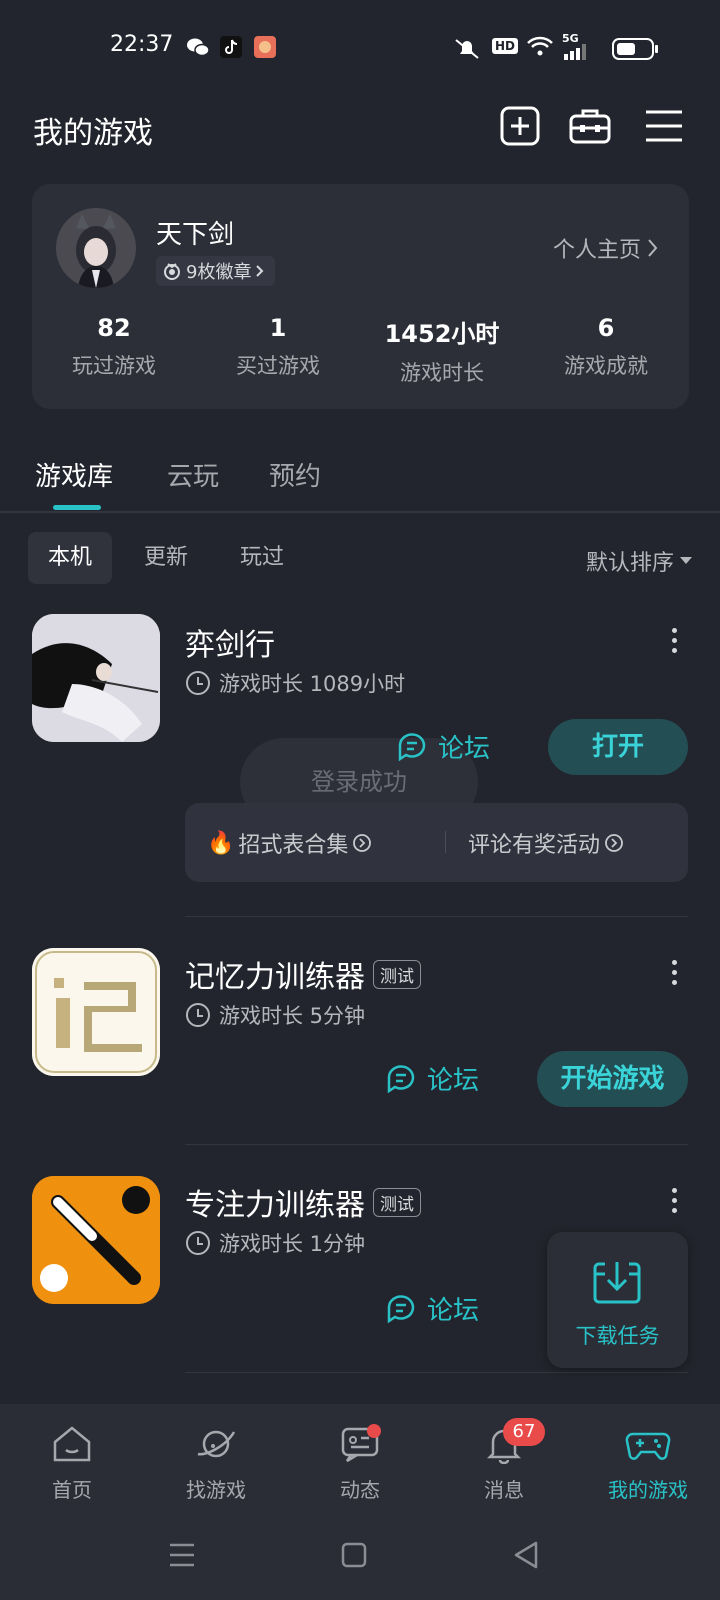  I want to click on wifi-icon, so click(540, 46).